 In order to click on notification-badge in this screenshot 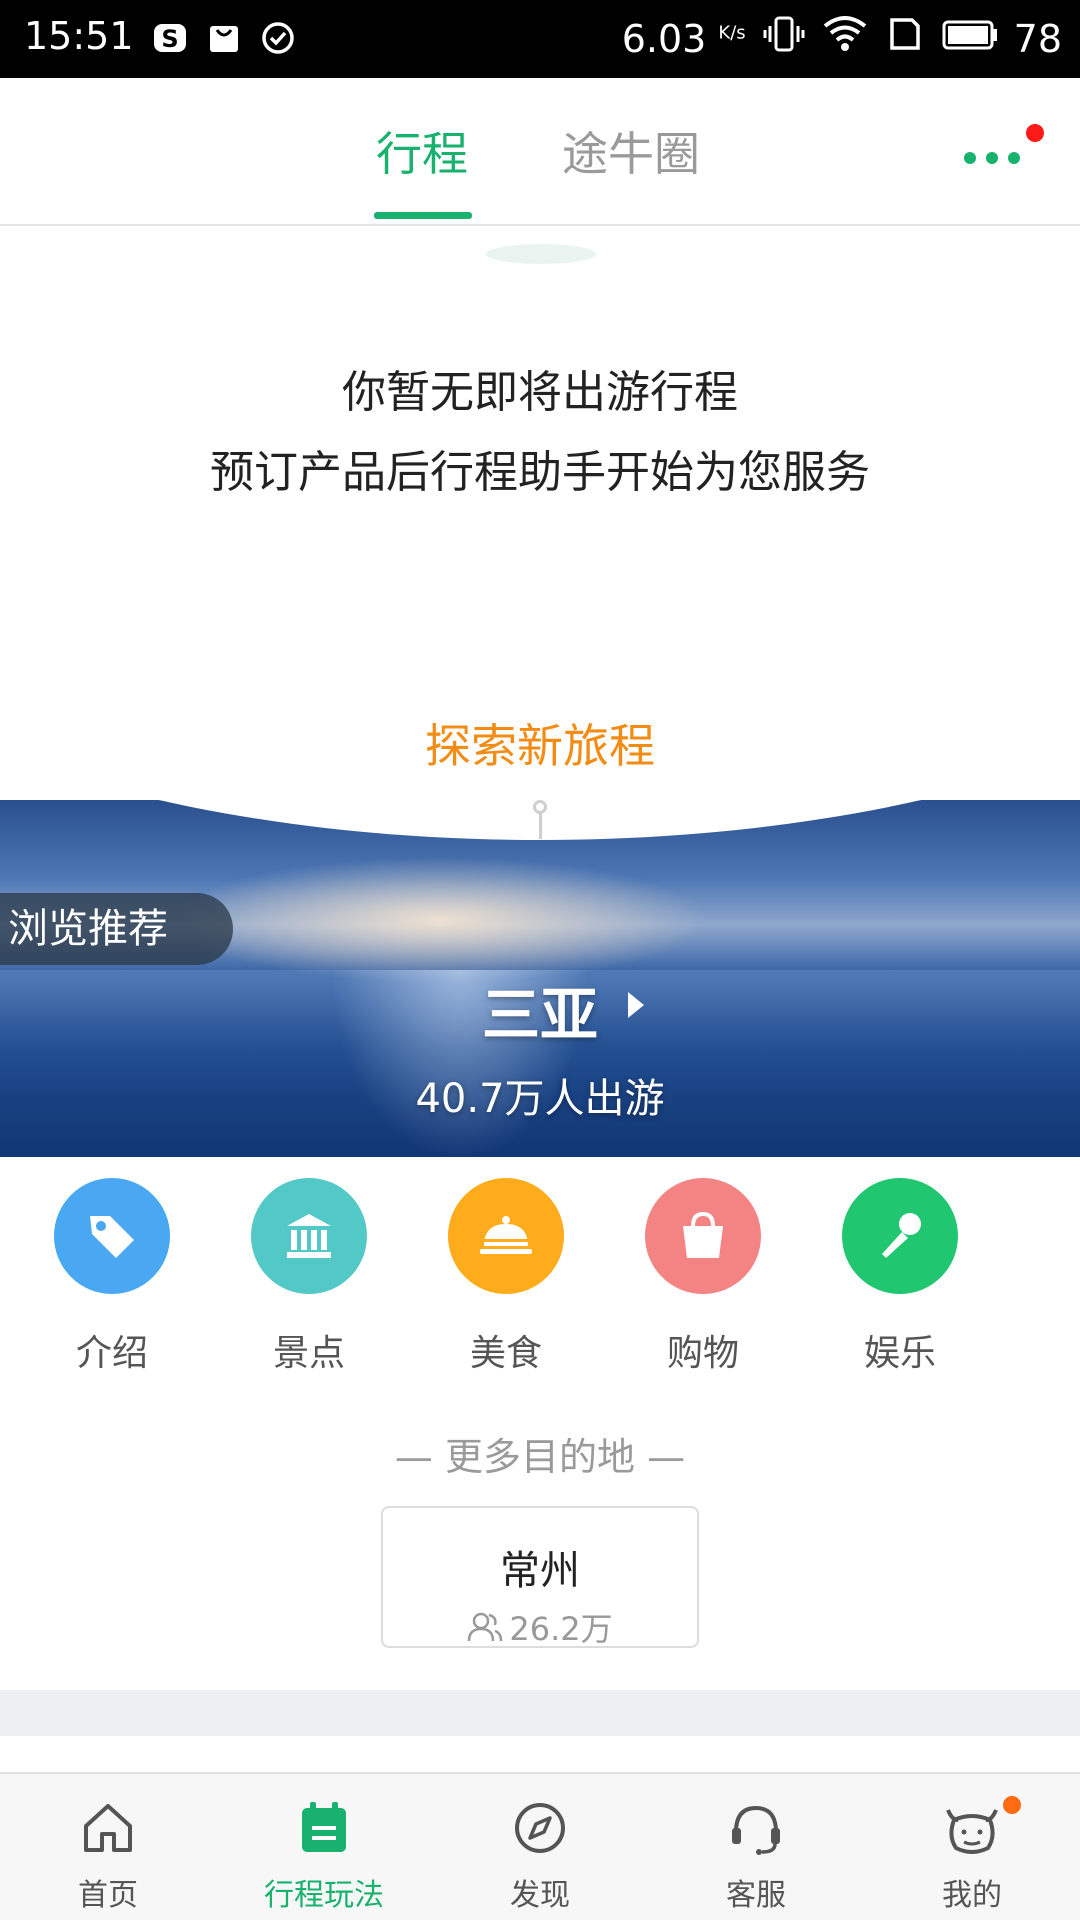, I will do `click(1035, 133)`.